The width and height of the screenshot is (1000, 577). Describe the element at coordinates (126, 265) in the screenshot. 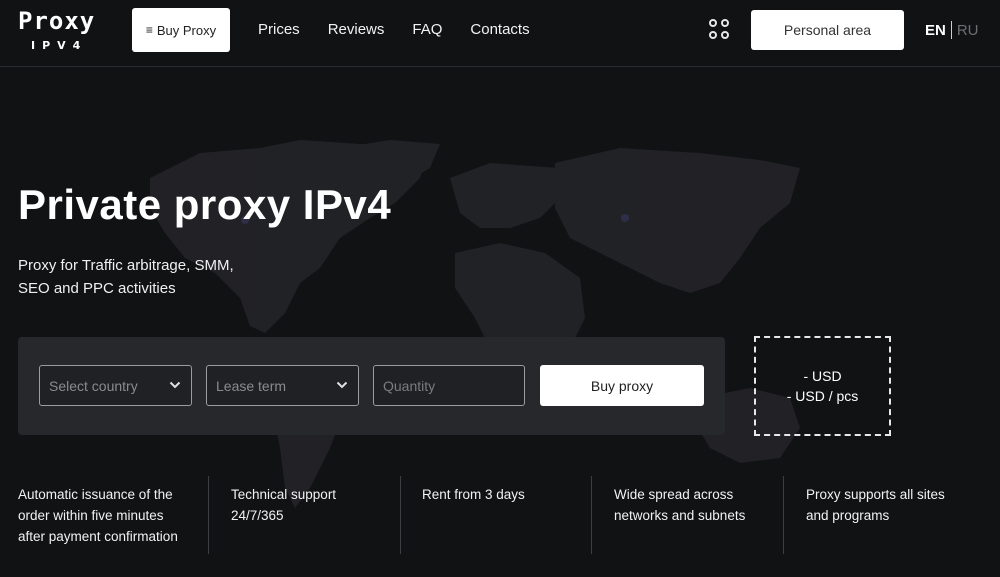

I see `hero-subtitle-line: Proxy for Traffic arbitrage, SMM,` at that location.